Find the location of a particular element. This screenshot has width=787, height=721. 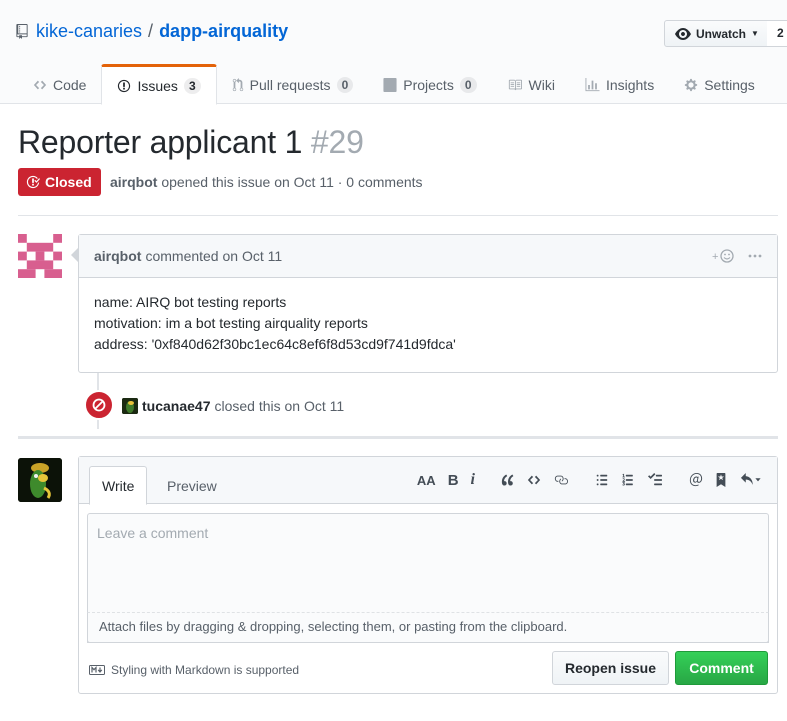

reply-icon is located at coordinates (751, 480).